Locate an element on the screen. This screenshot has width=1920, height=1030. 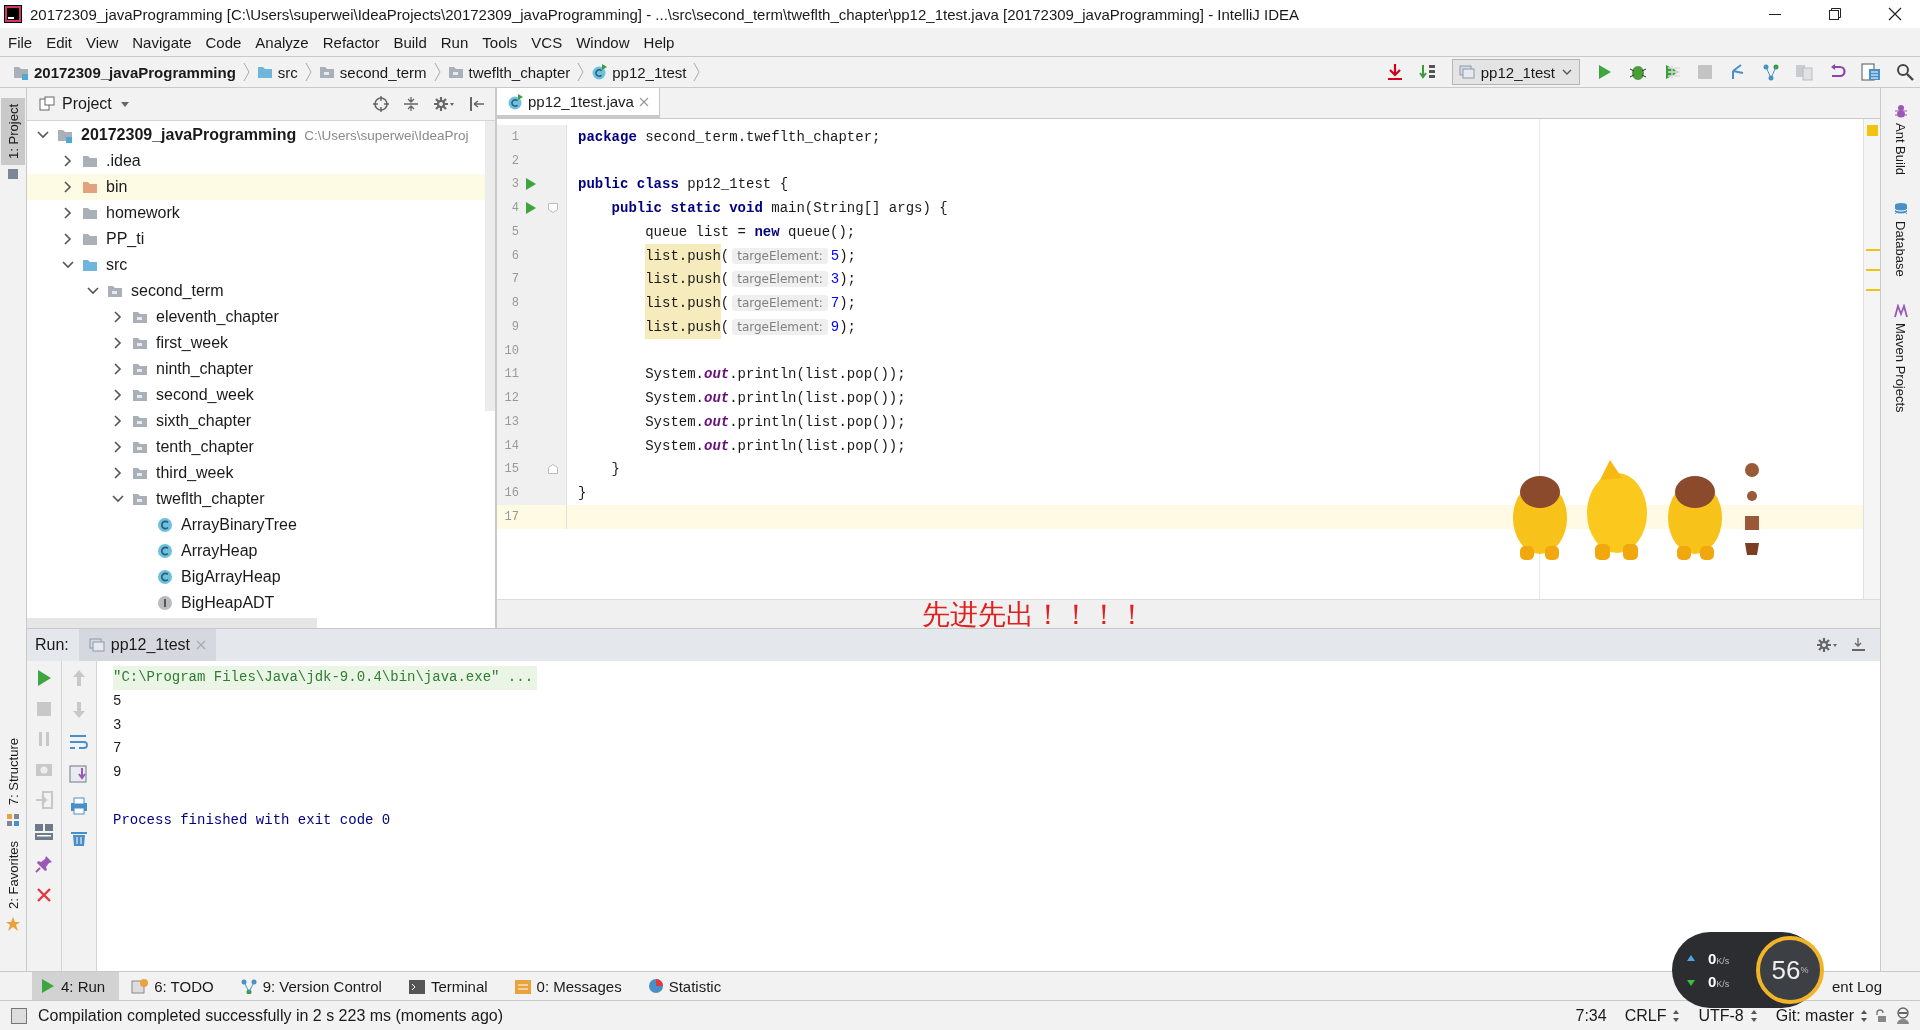
pin-icon is located at coordinates (44, 864).